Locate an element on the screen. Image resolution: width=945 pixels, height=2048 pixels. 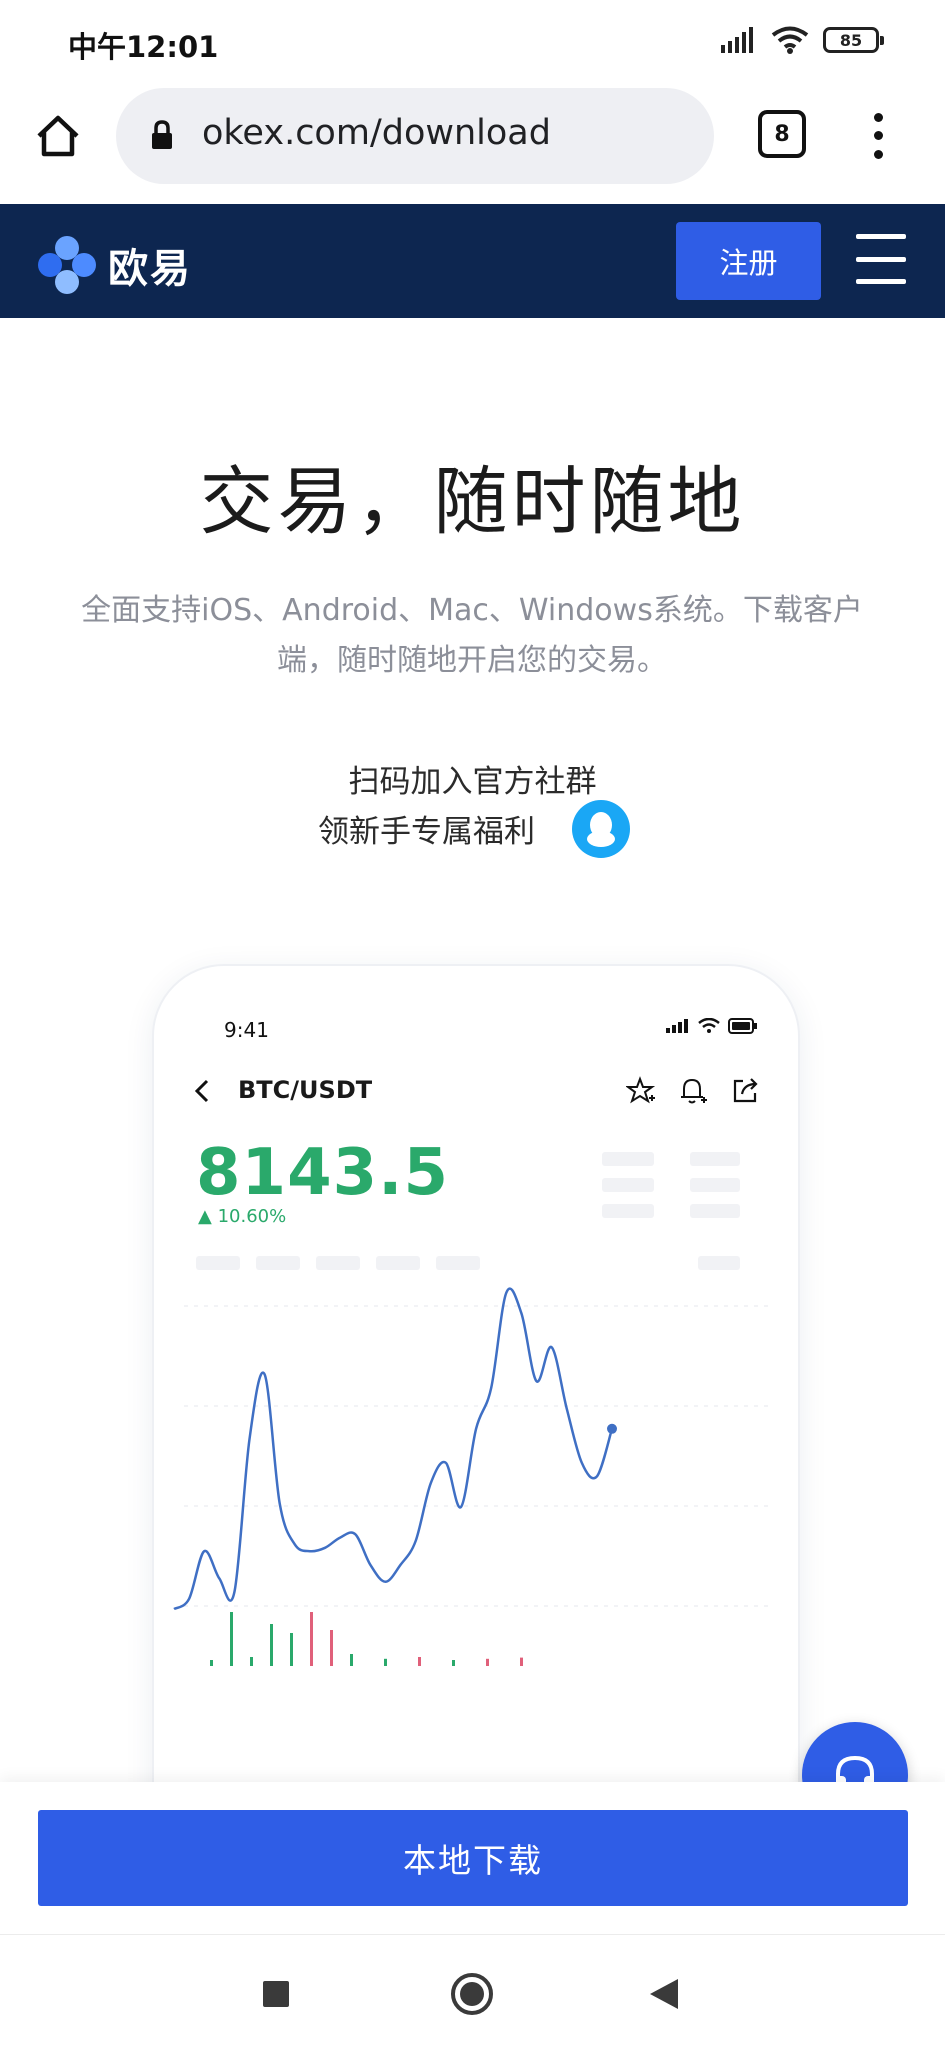
register-button: 注册 is located at coordinates (748, 261).